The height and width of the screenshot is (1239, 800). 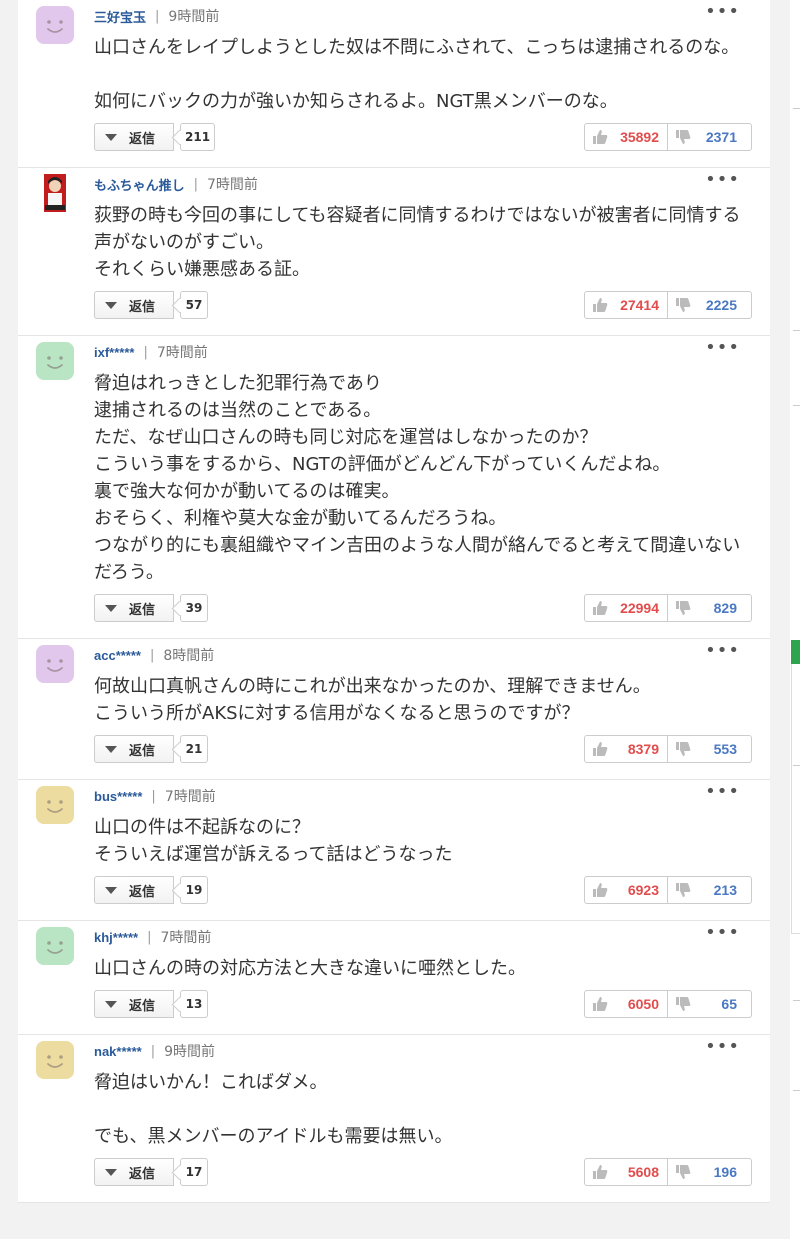 I want to click on reply-count: 39, so click(x=194, y=608).